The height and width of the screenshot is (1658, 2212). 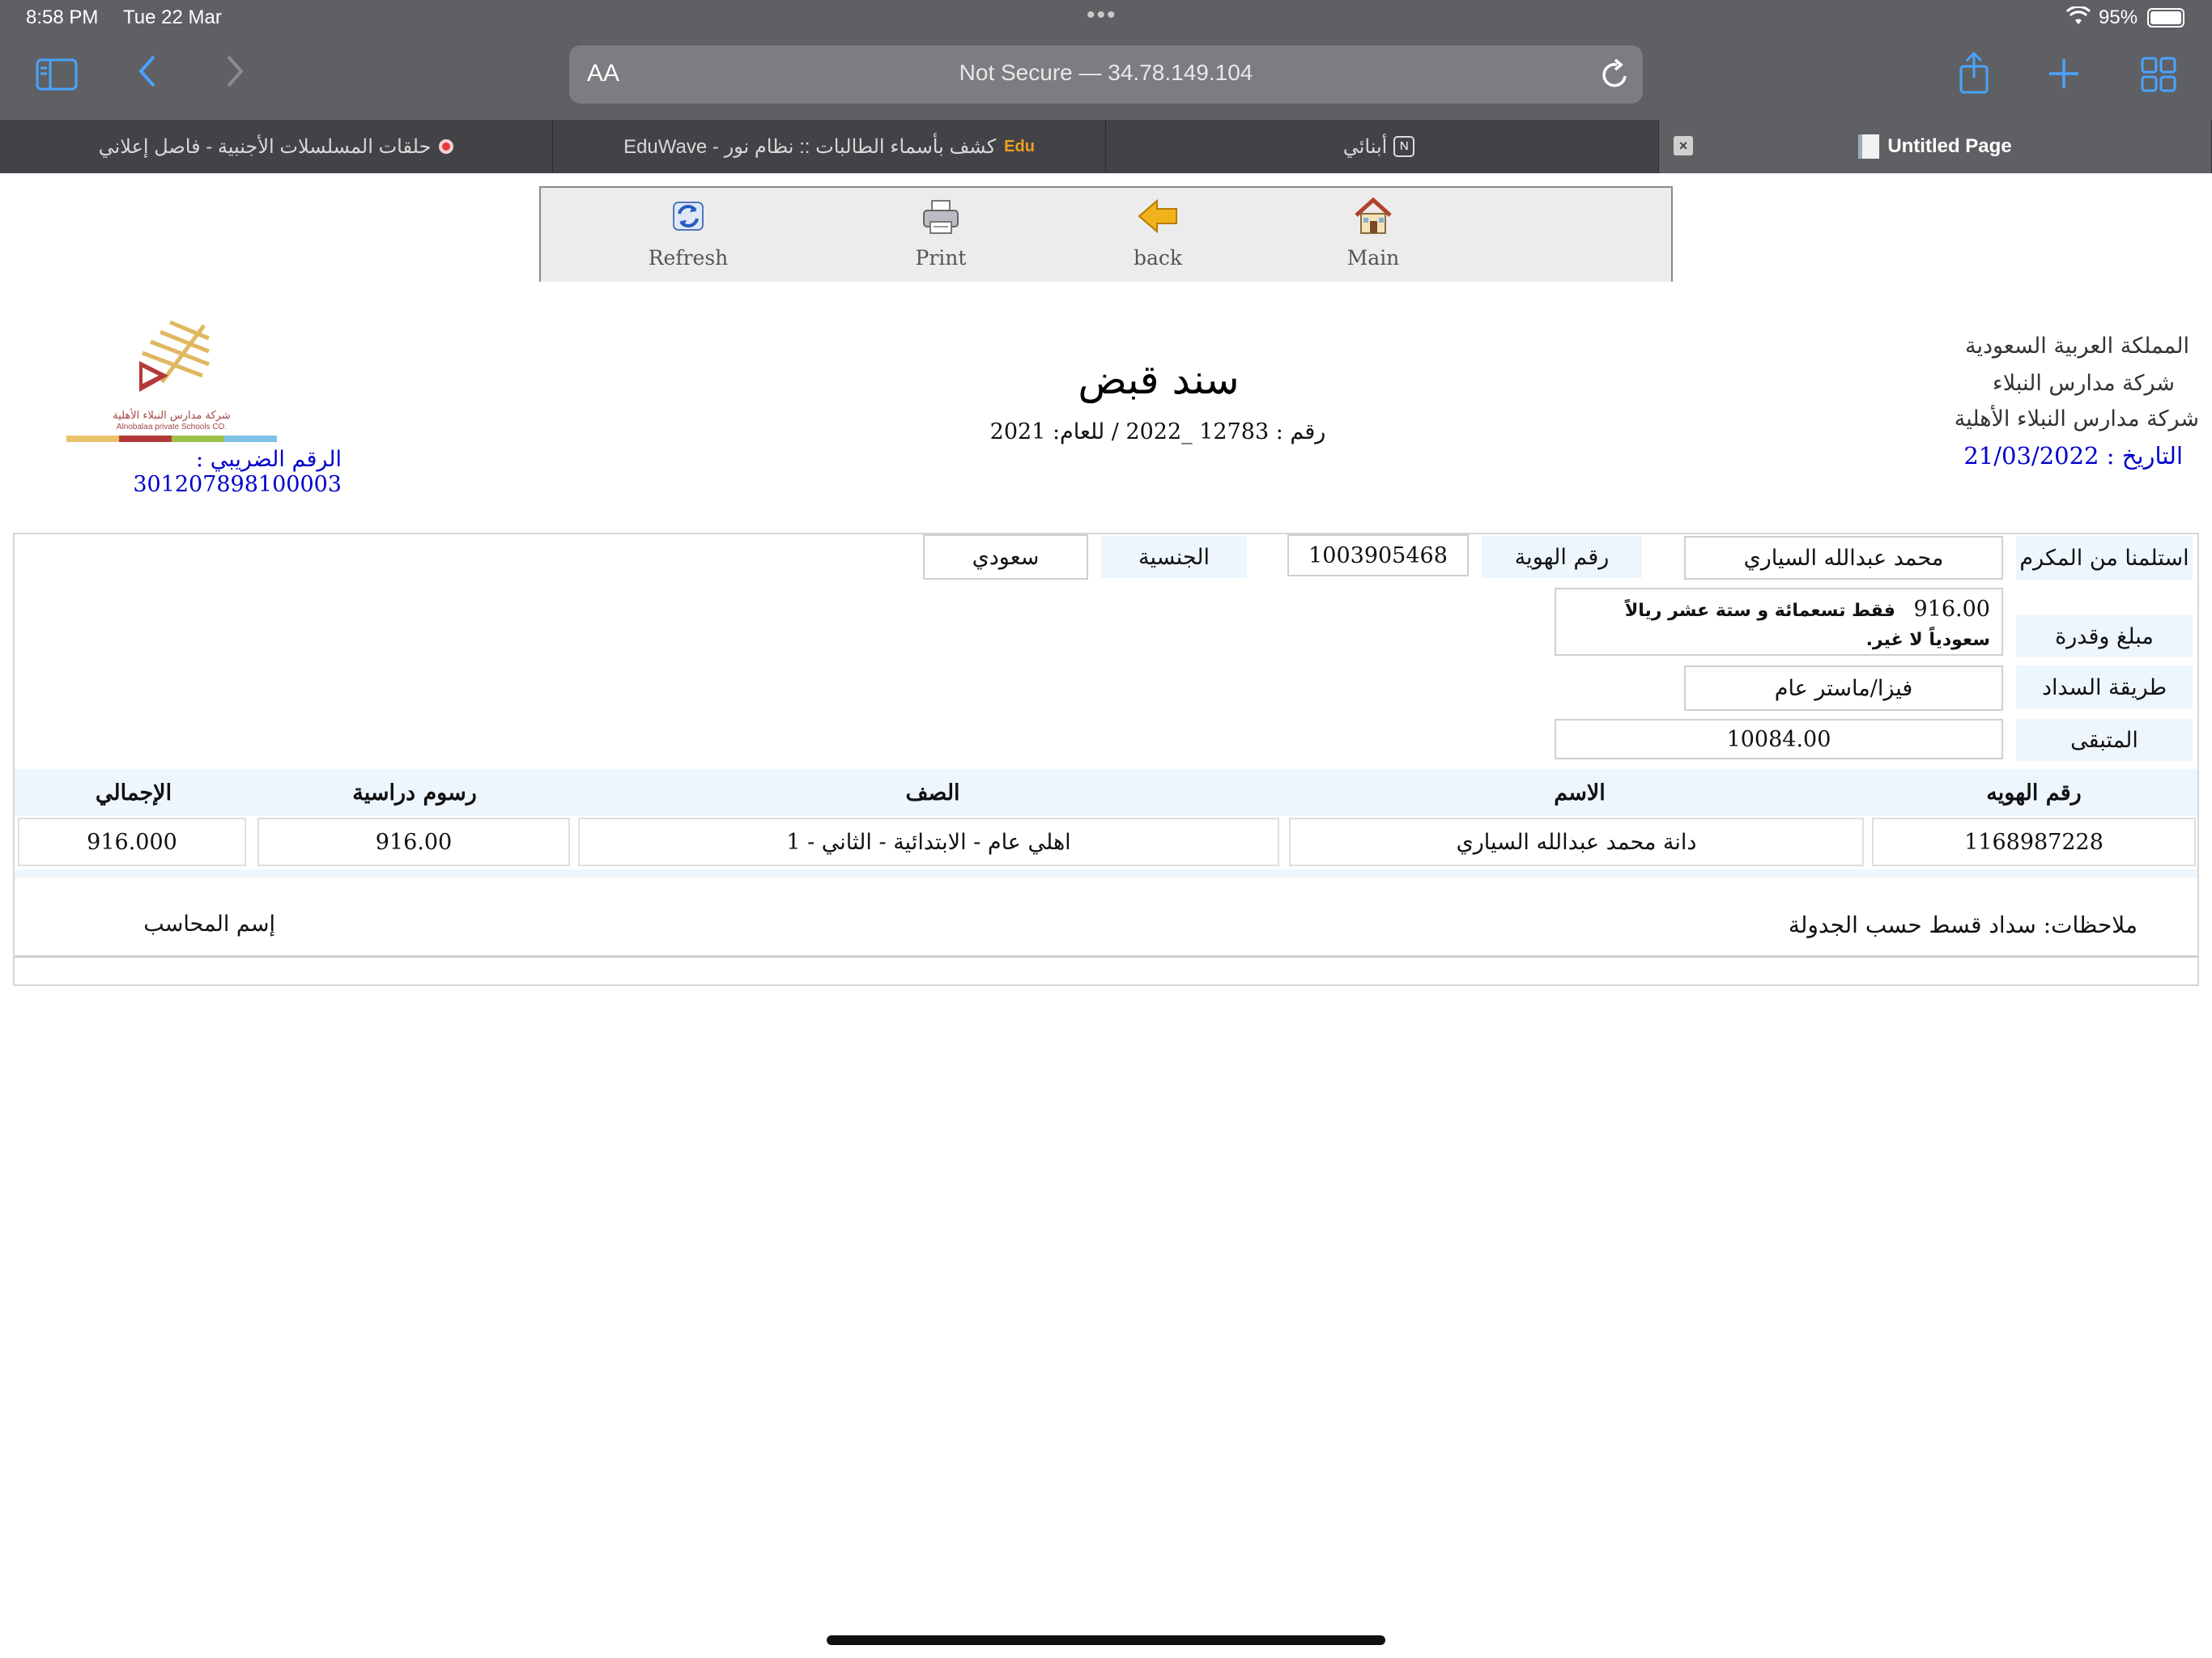 I want to click on tab-label: أبنائي, so click(x=1365, y=146).